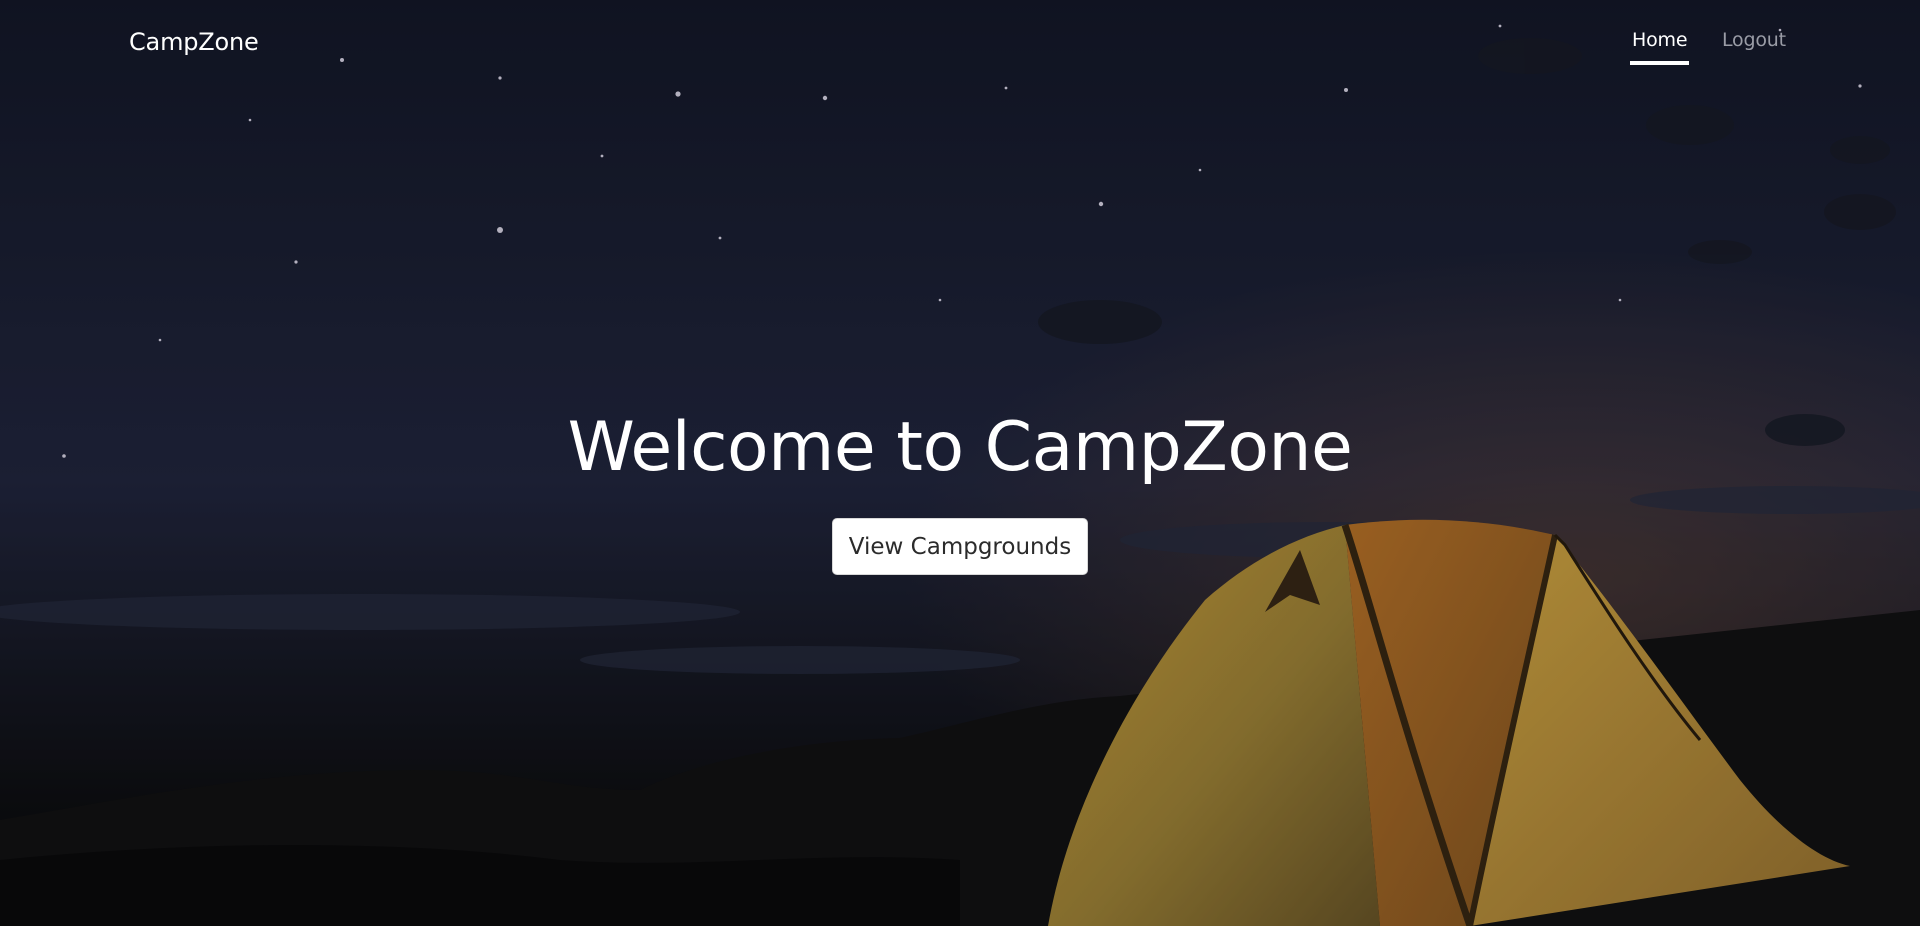 The image size is (1920, 926). What do you see at coordinates (960, 546) in the screenshot?
I see `view-campgrounds-button: View Campgrounds` at bounding box center [960, 546].